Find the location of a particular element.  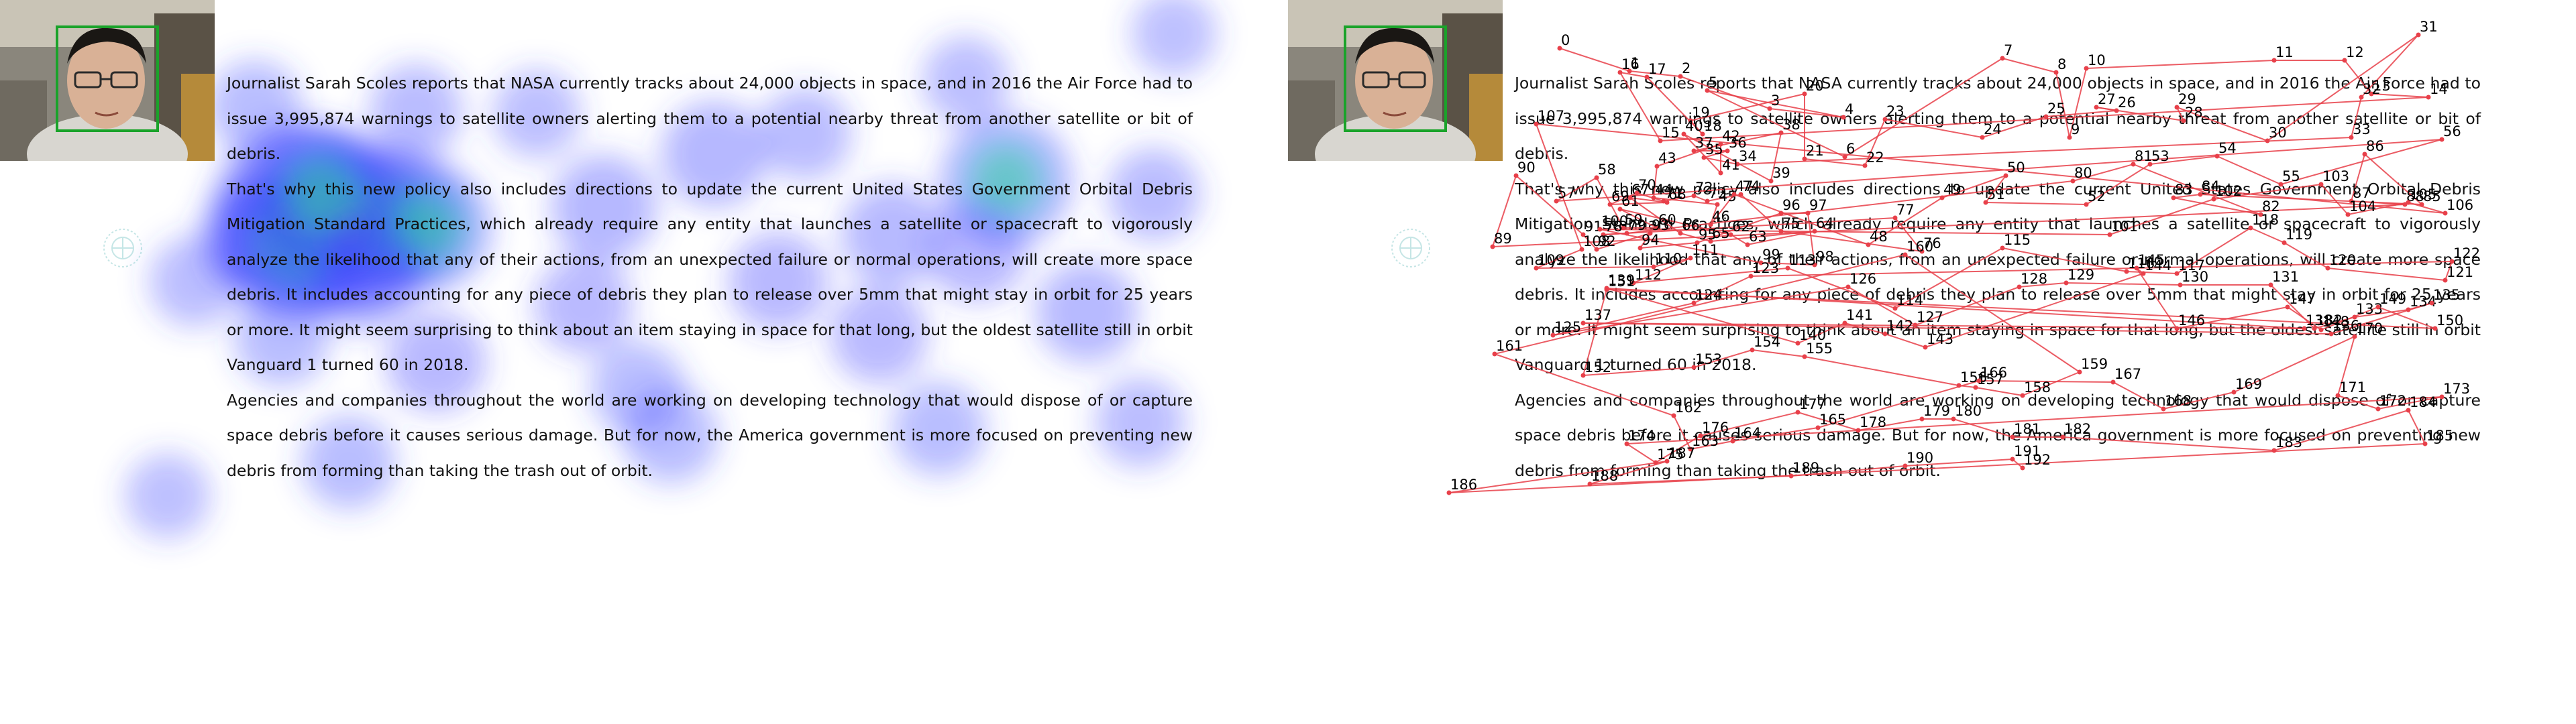

fixation-label: 126 is located at coordinates (1862, 279).